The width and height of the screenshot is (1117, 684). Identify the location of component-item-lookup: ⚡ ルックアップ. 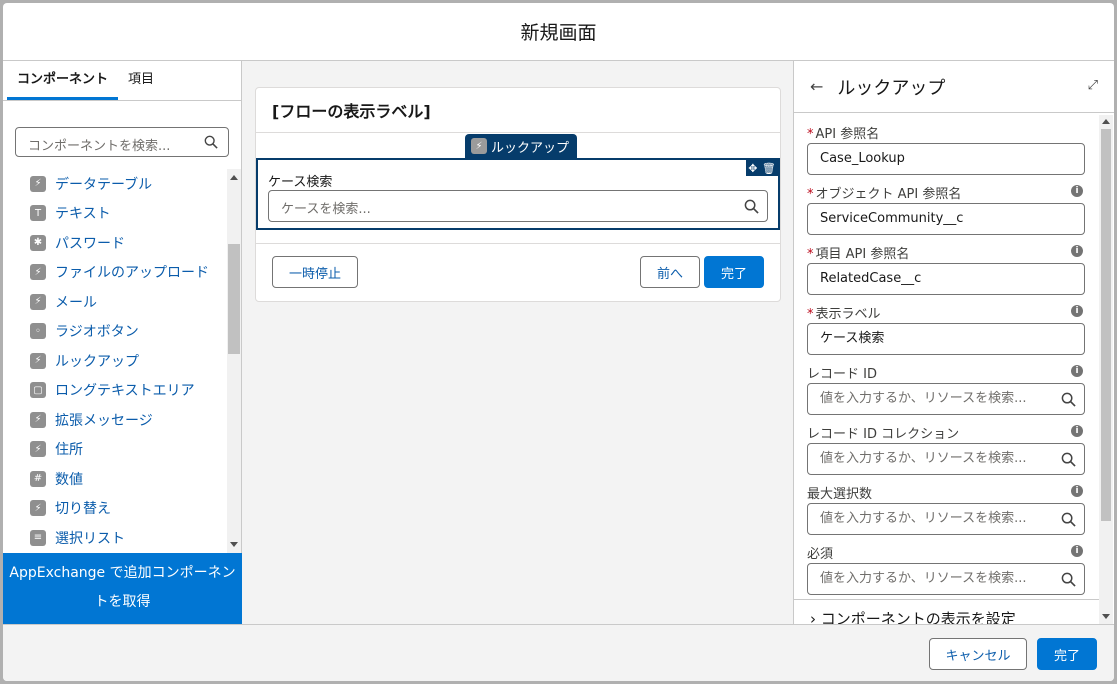
(122, 361).